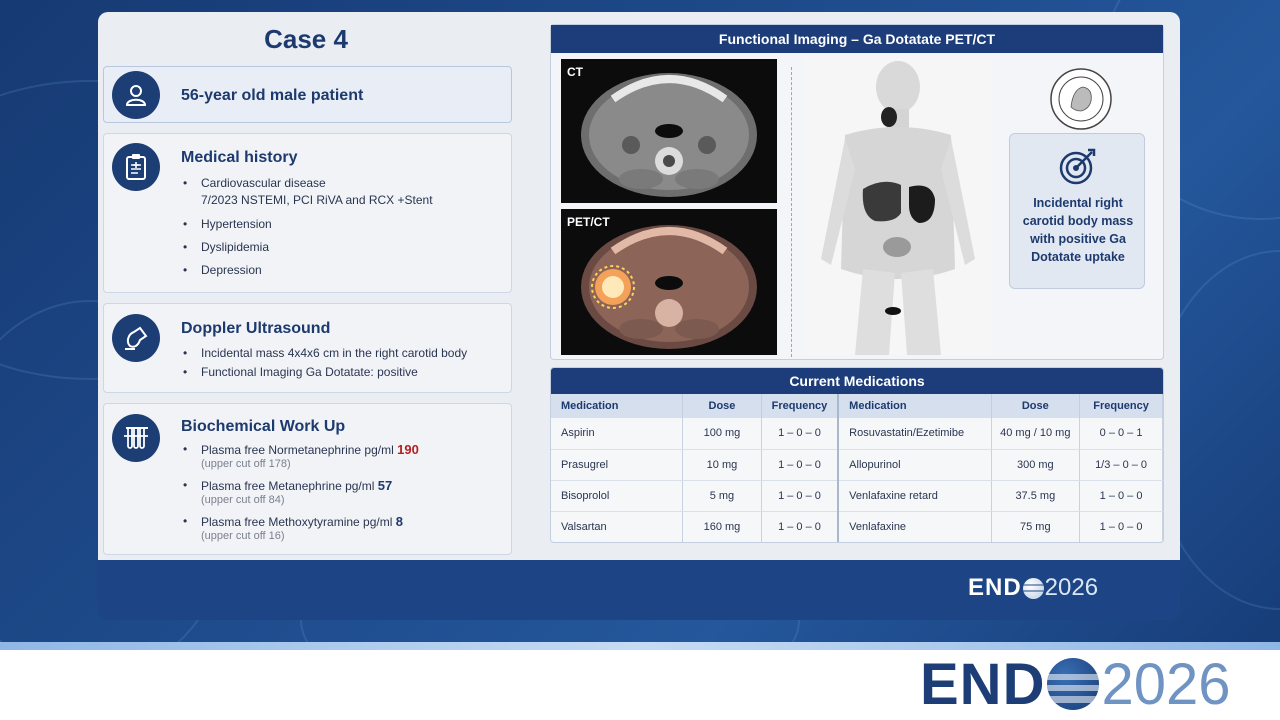 This screenshot has height=720, width=1280. I want to click on clipboard-icon, so click(136, 167).